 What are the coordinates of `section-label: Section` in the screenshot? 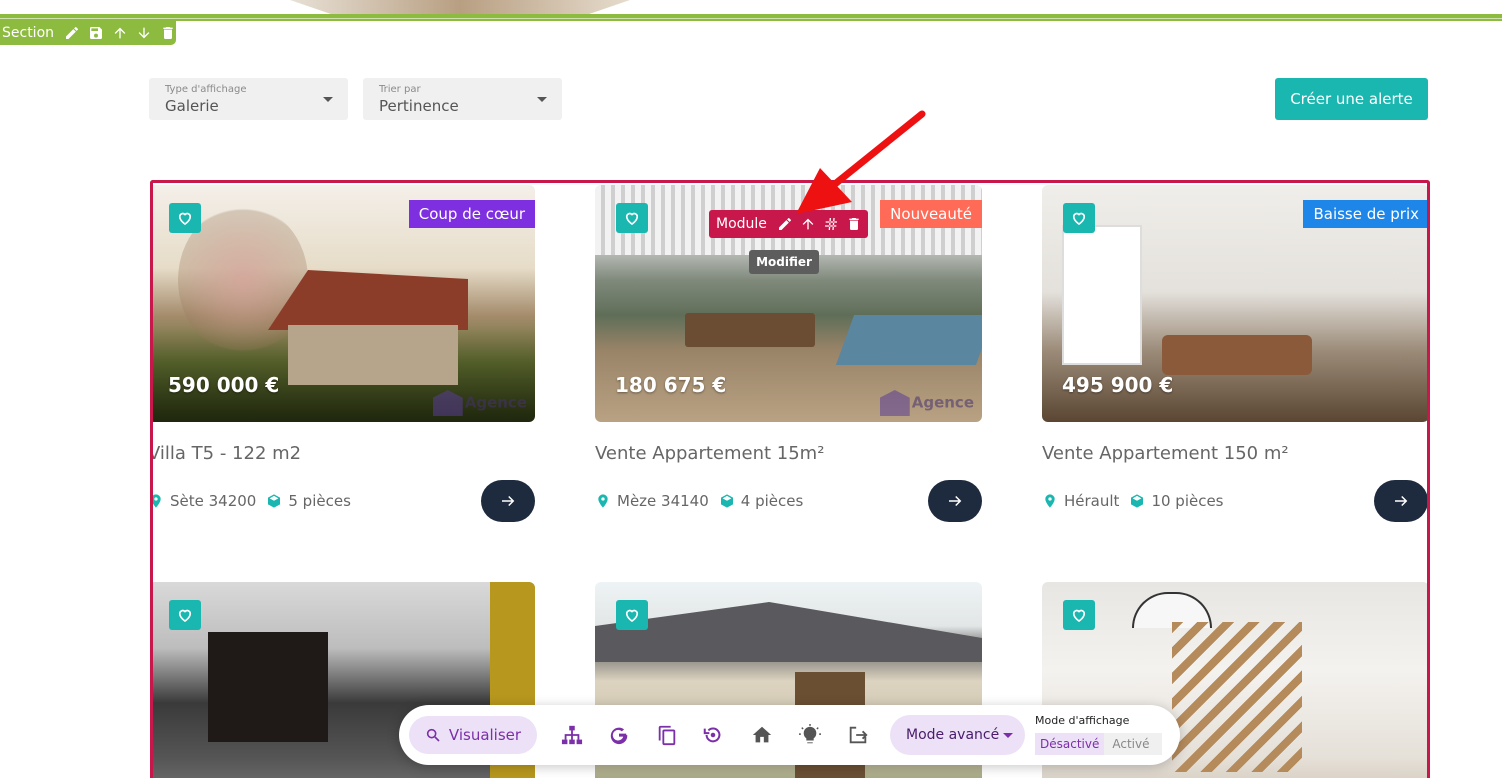 It's located at (28, 33).